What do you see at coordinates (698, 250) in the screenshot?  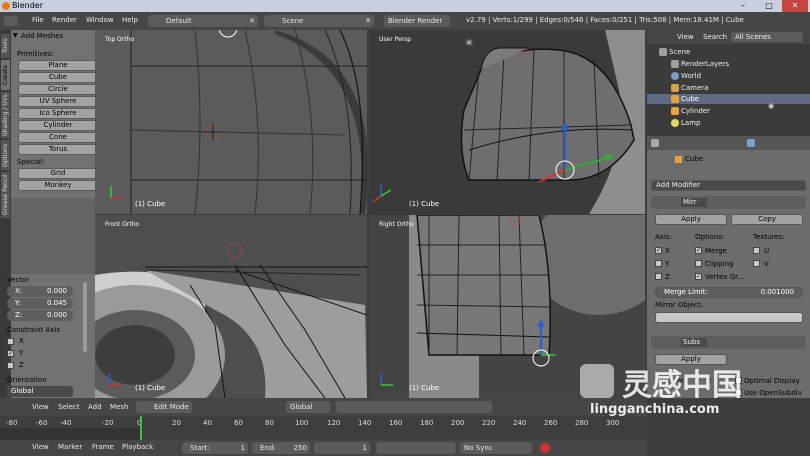 I see `mirror-merge-checkbox: ✓` at bounding box center [698, 250].